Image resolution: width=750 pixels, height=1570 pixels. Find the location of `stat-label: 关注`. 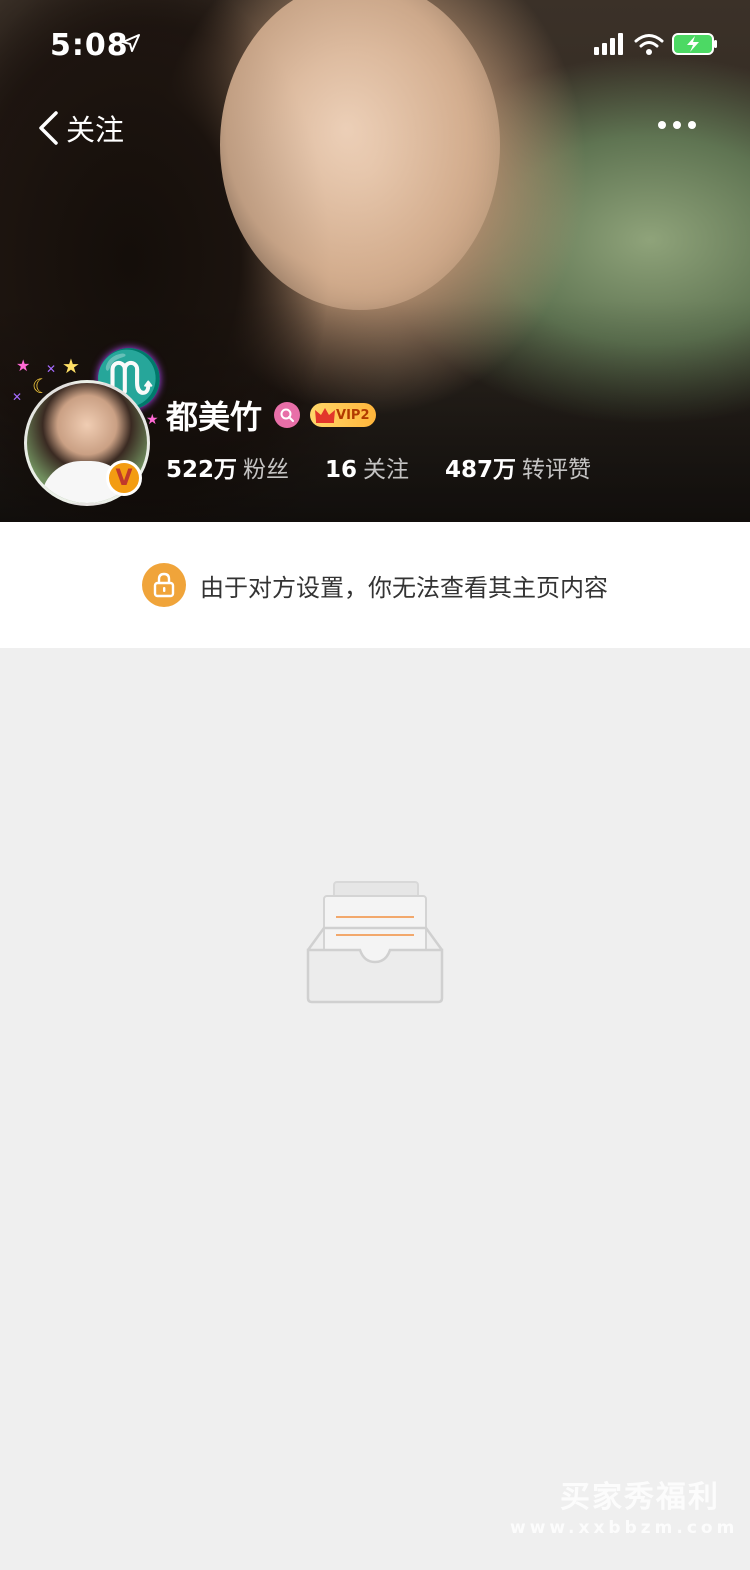

stat-label: 关注 is located at coordinates (386, 470).